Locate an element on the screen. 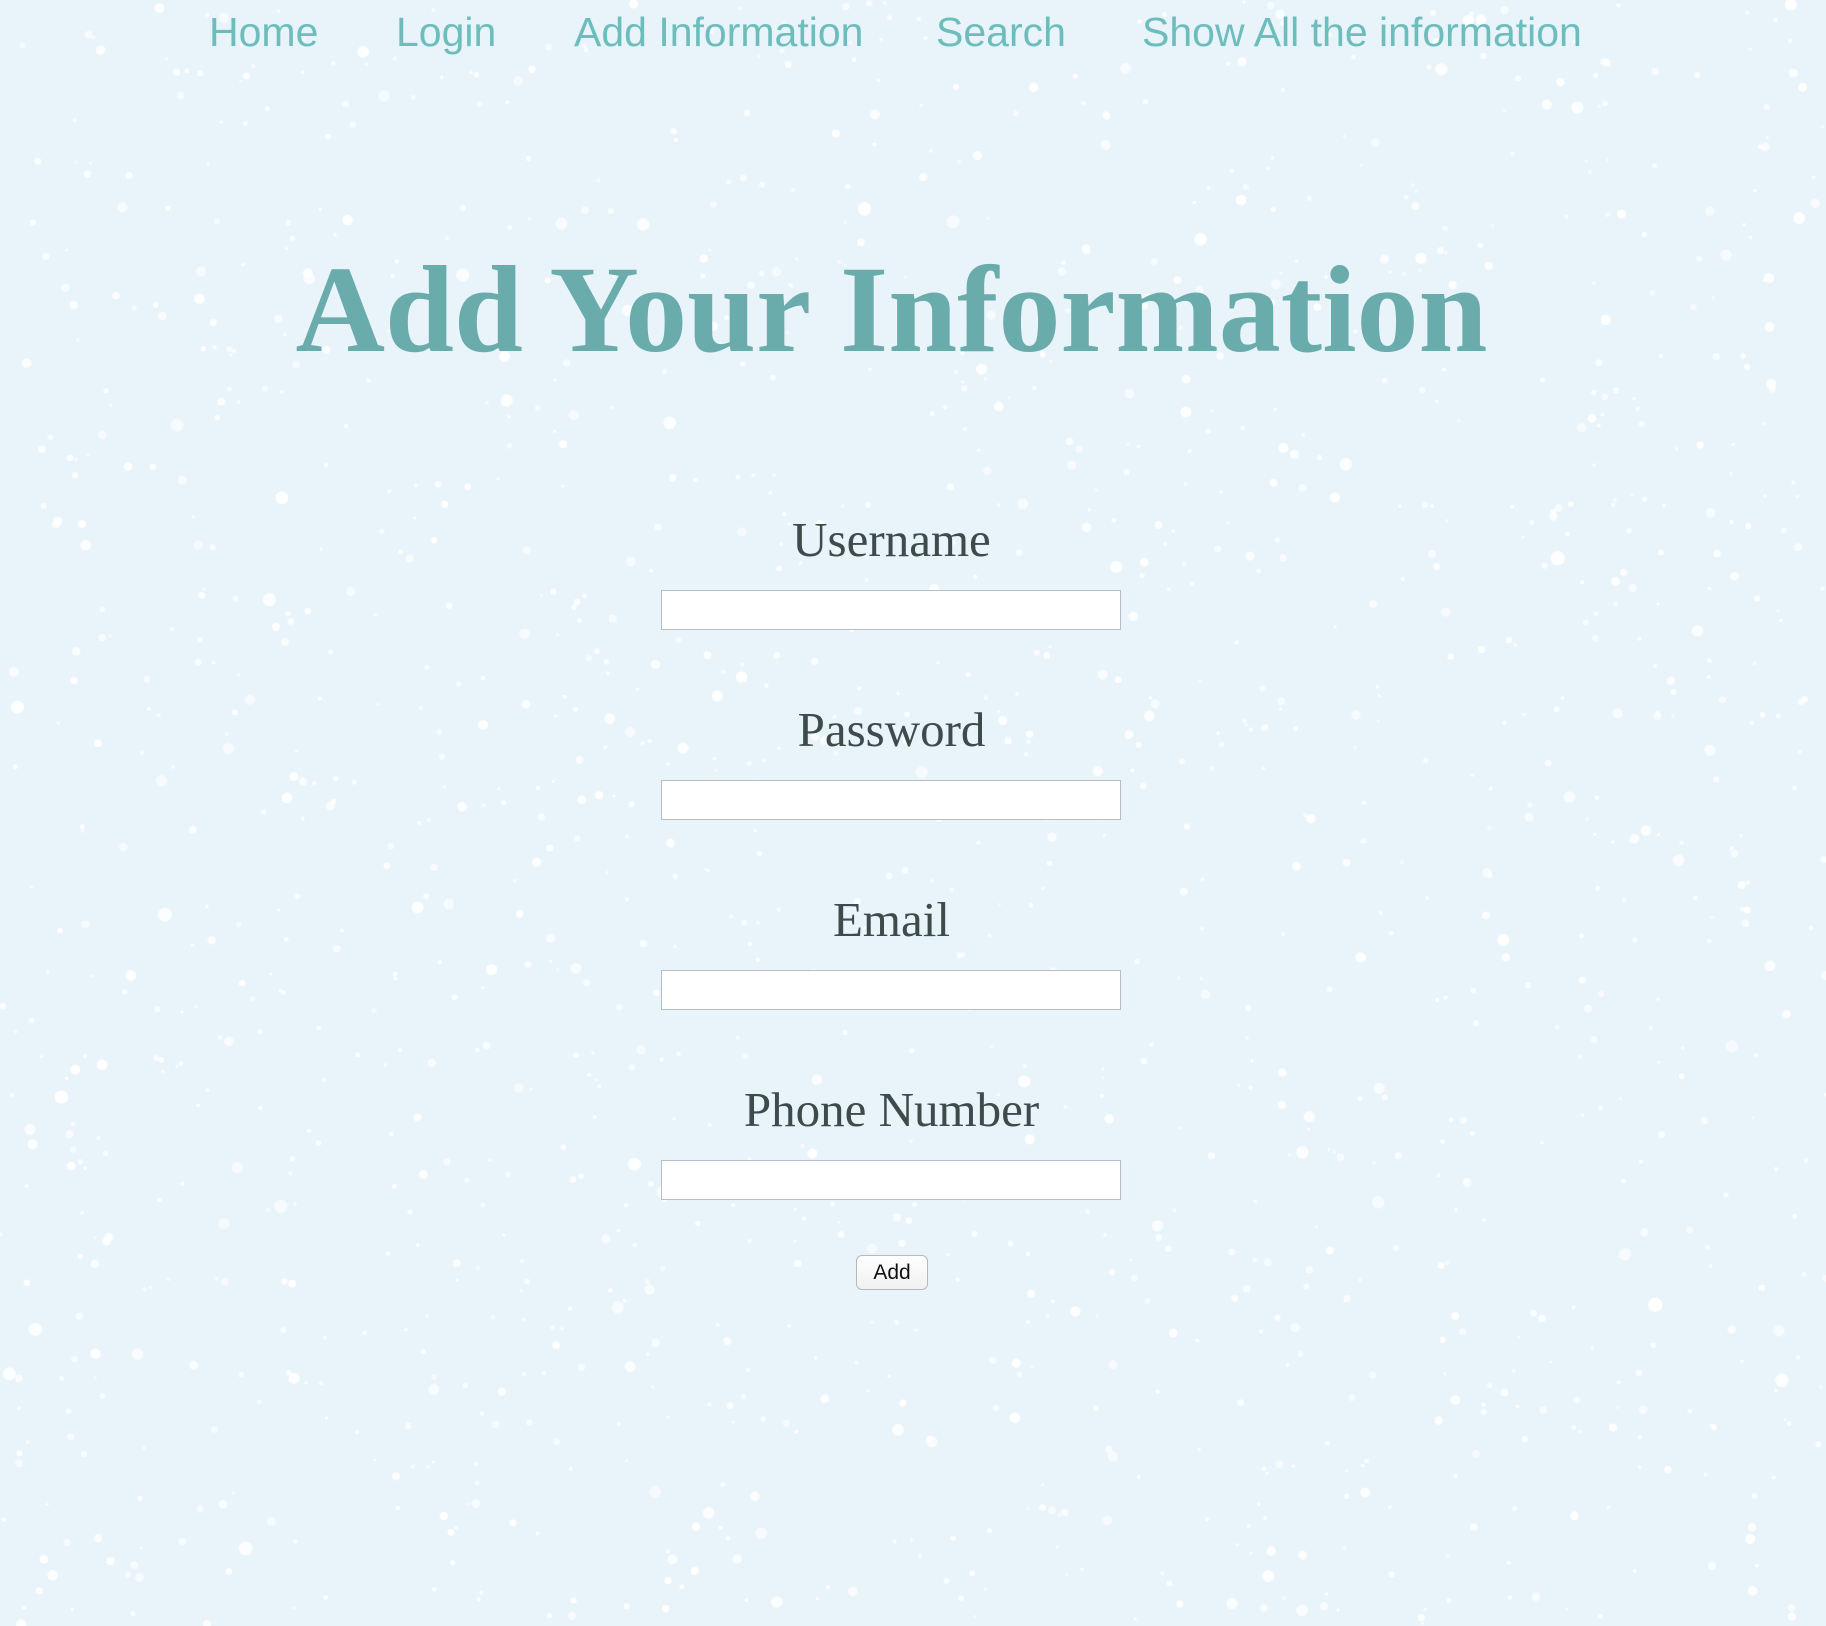 The height and width of the screenshot is (1626, 1826). nav-link-home: Home is located at coordinates (263, 32).